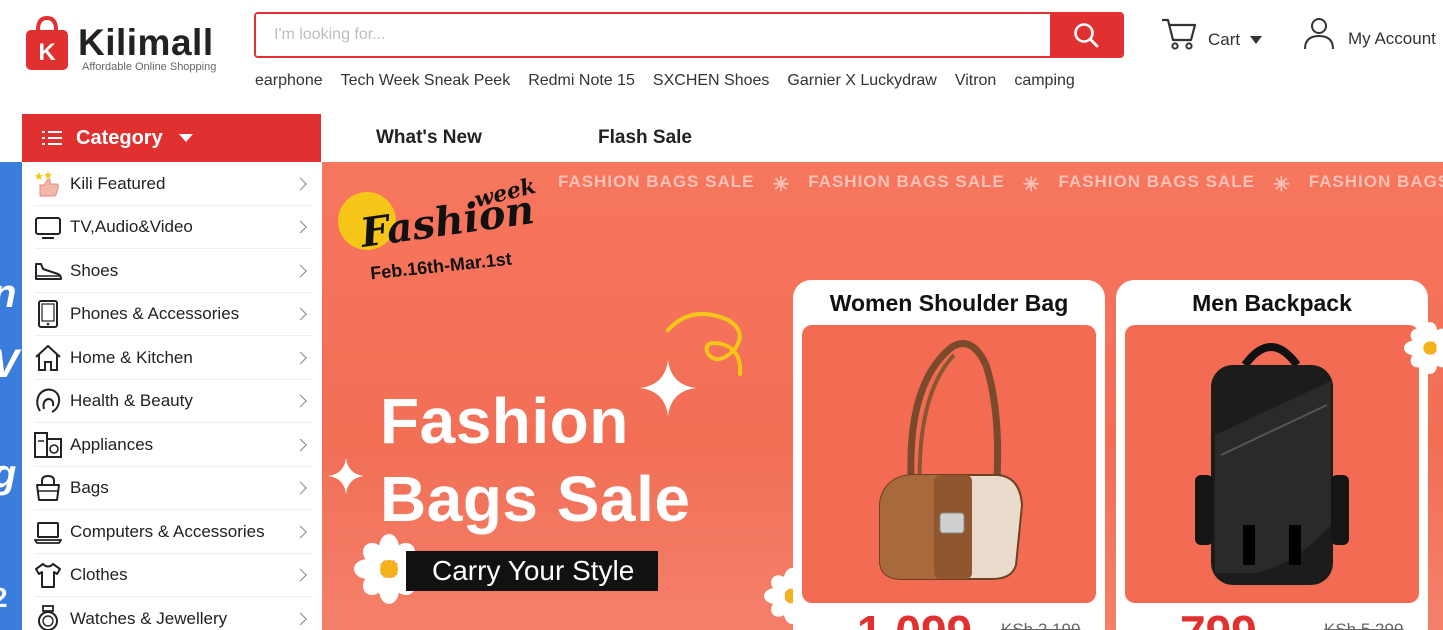 The width and height of the screenshot is (1443, 630). I want to click on category-label: Health & Beauty, so click(131, 401).